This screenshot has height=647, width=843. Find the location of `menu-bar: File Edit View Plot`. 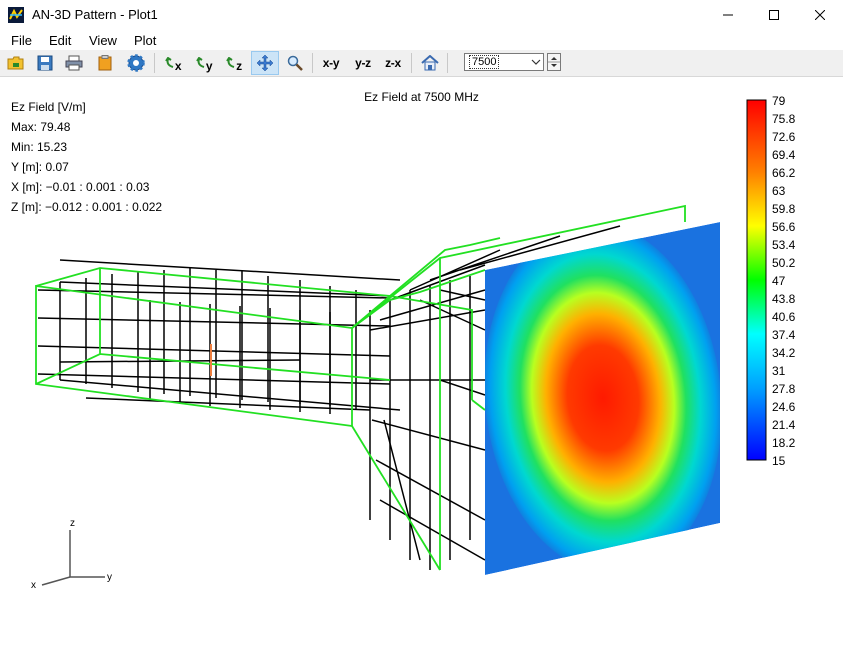

menu-bar: File Edit View Plot is located at coordinates (421, 40).